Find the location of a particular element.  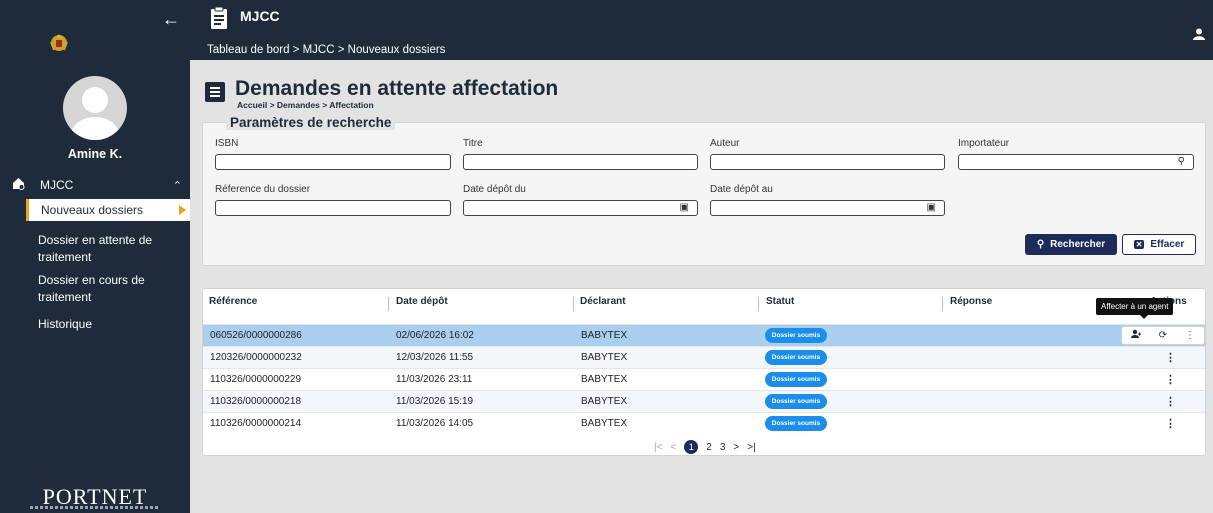

clipboard-icon is located at coordinates (219, 17).